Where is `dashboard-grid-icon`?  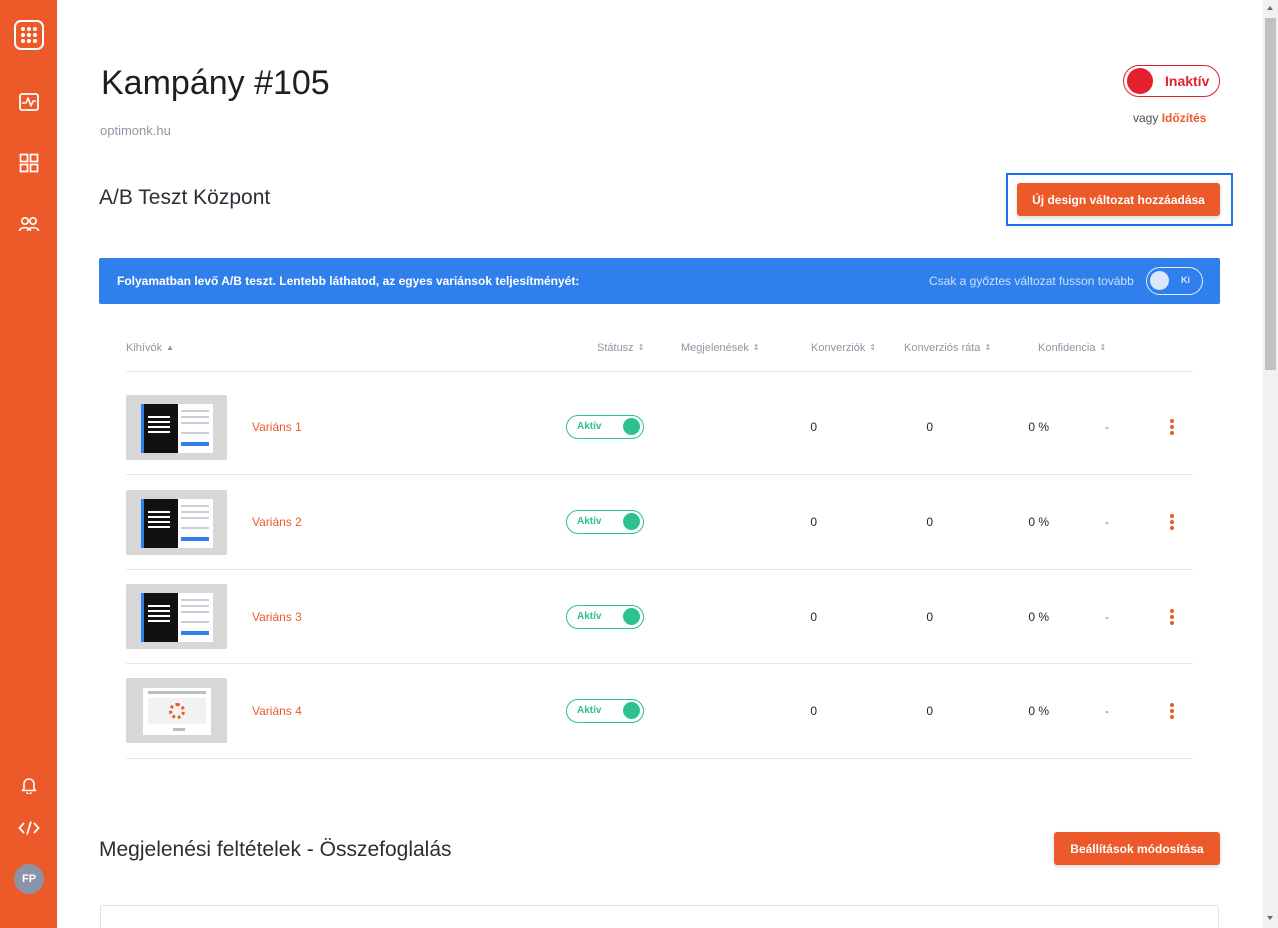 dashboard-grid-icon is located at coordinates (29, 163).